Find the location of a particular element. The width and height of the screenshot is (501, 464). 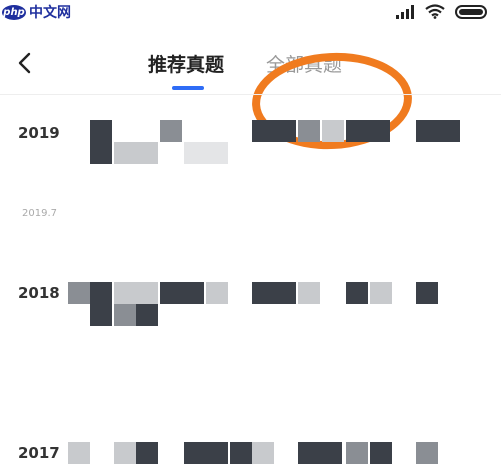

list-item: 2017 is located at coordinates (250, 452).